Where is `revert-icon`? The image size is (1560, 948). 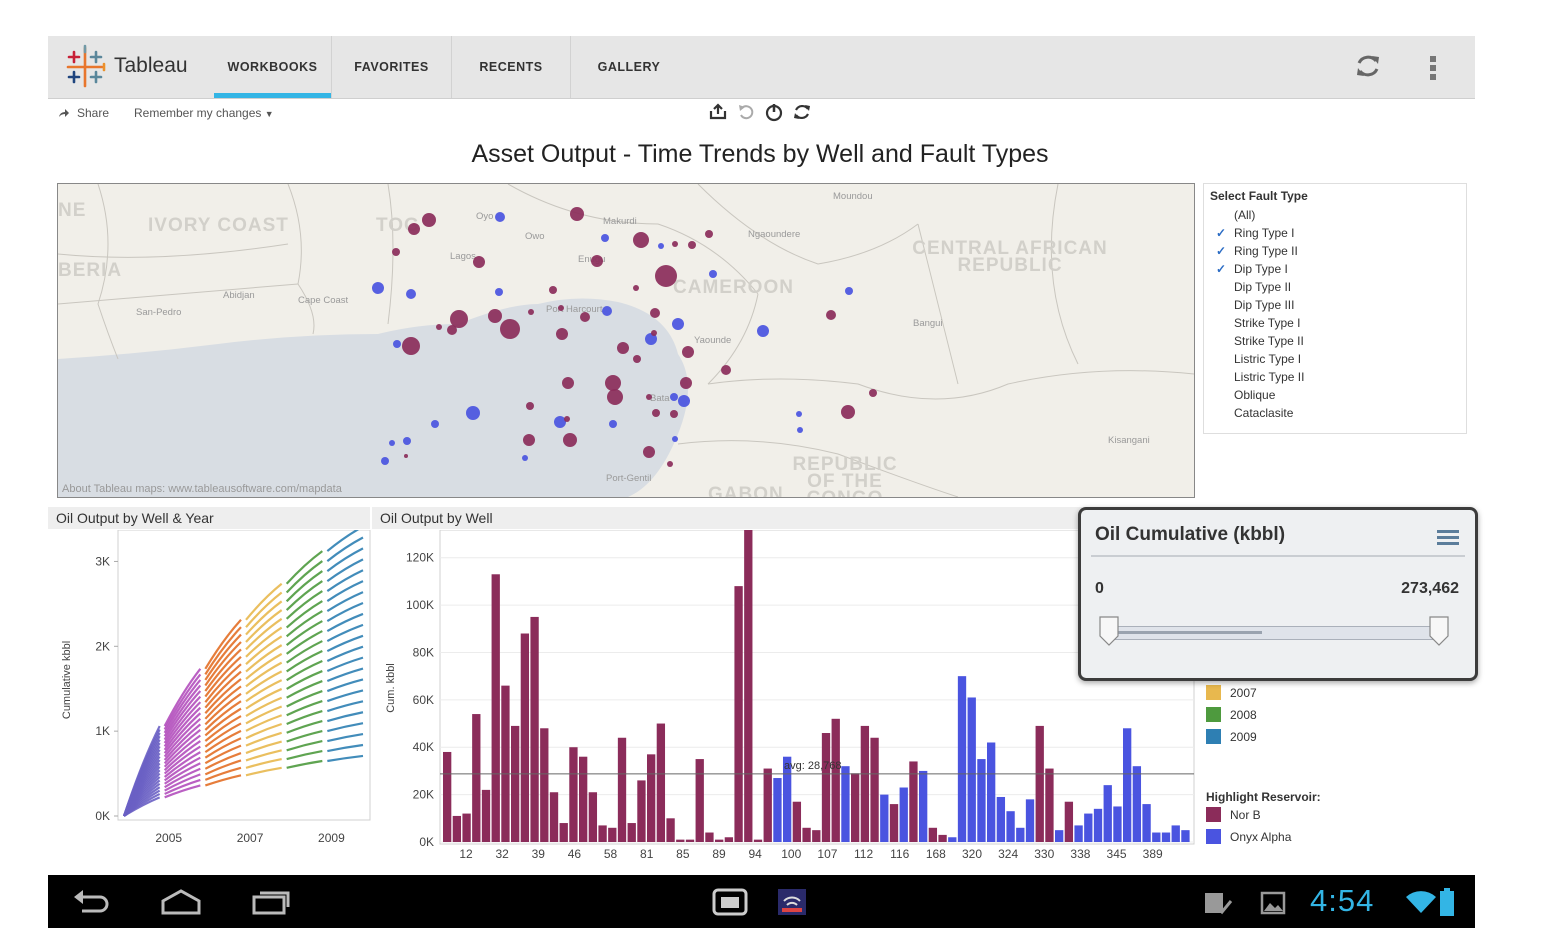 revert-icon is located at coordinates (774, 112).